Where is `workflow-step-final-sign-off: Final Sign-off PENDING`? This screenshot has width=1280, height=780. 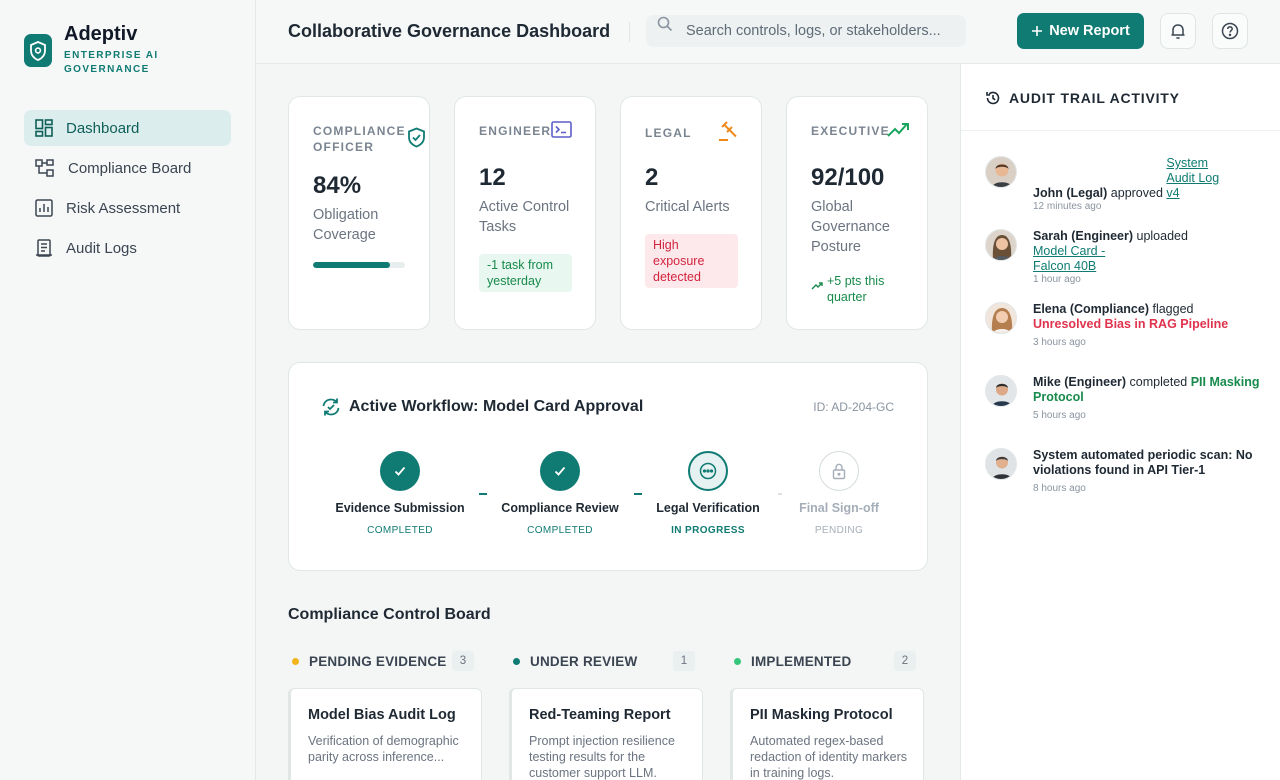
workflow-step-final-sign-off: Final Sign-off PENDING is located at coordinates (839, 493).